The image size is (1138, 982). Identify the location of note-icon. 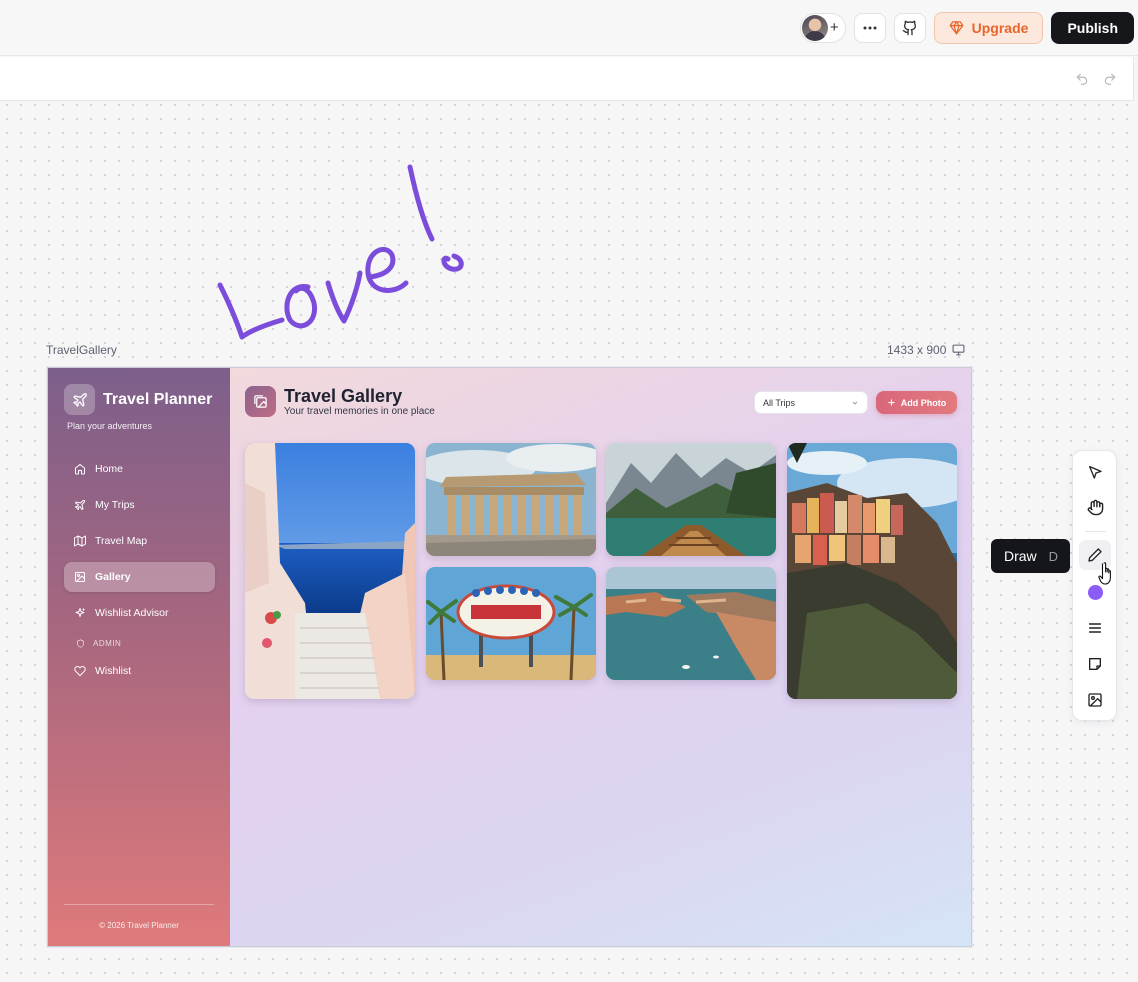
(1095, 664).